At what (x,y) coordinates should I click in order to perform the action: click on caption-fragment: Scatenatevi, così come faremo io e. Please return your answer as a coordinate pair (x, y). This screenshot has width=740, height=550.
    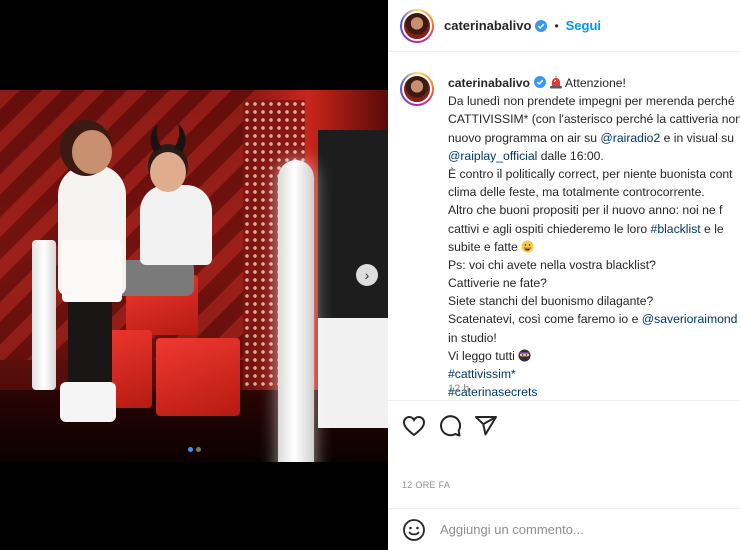
    Looking at the image, I should click on (545, 319).